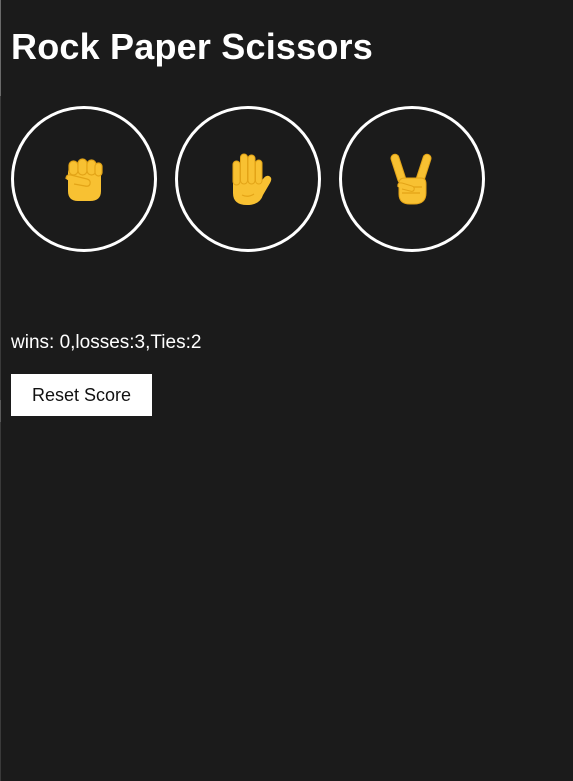  I want to click on left-edge-line, so click(0, 390).